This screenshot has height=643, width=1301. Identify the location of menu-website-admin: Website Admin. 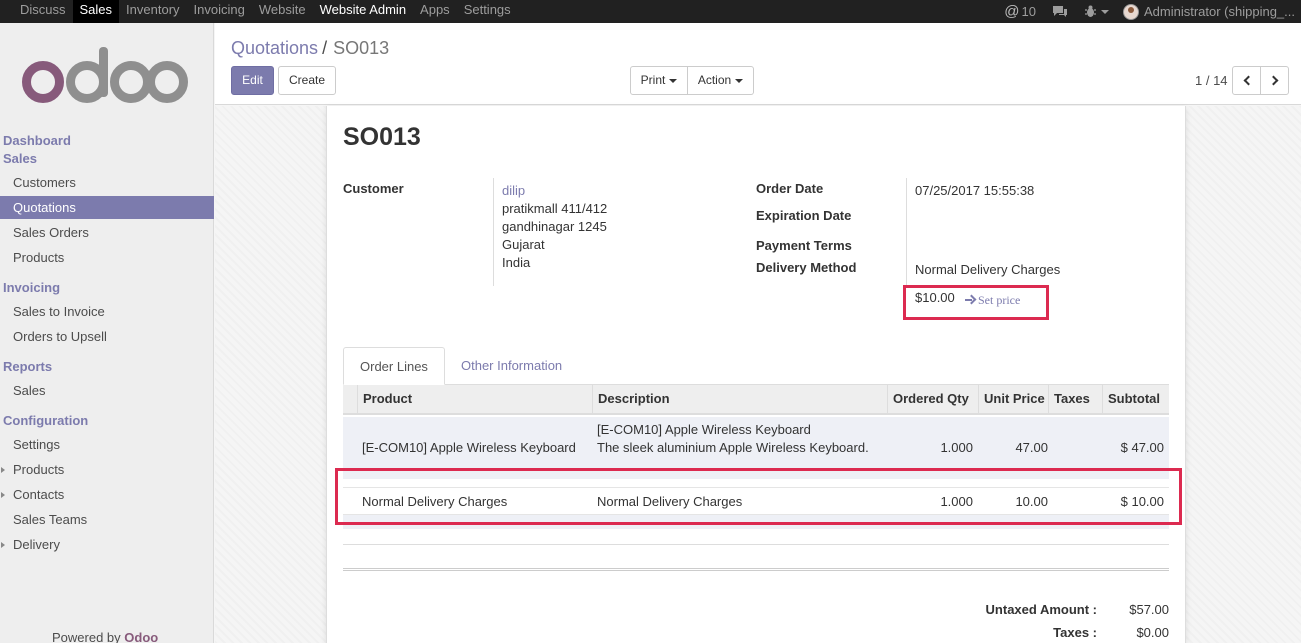
(363, 11).